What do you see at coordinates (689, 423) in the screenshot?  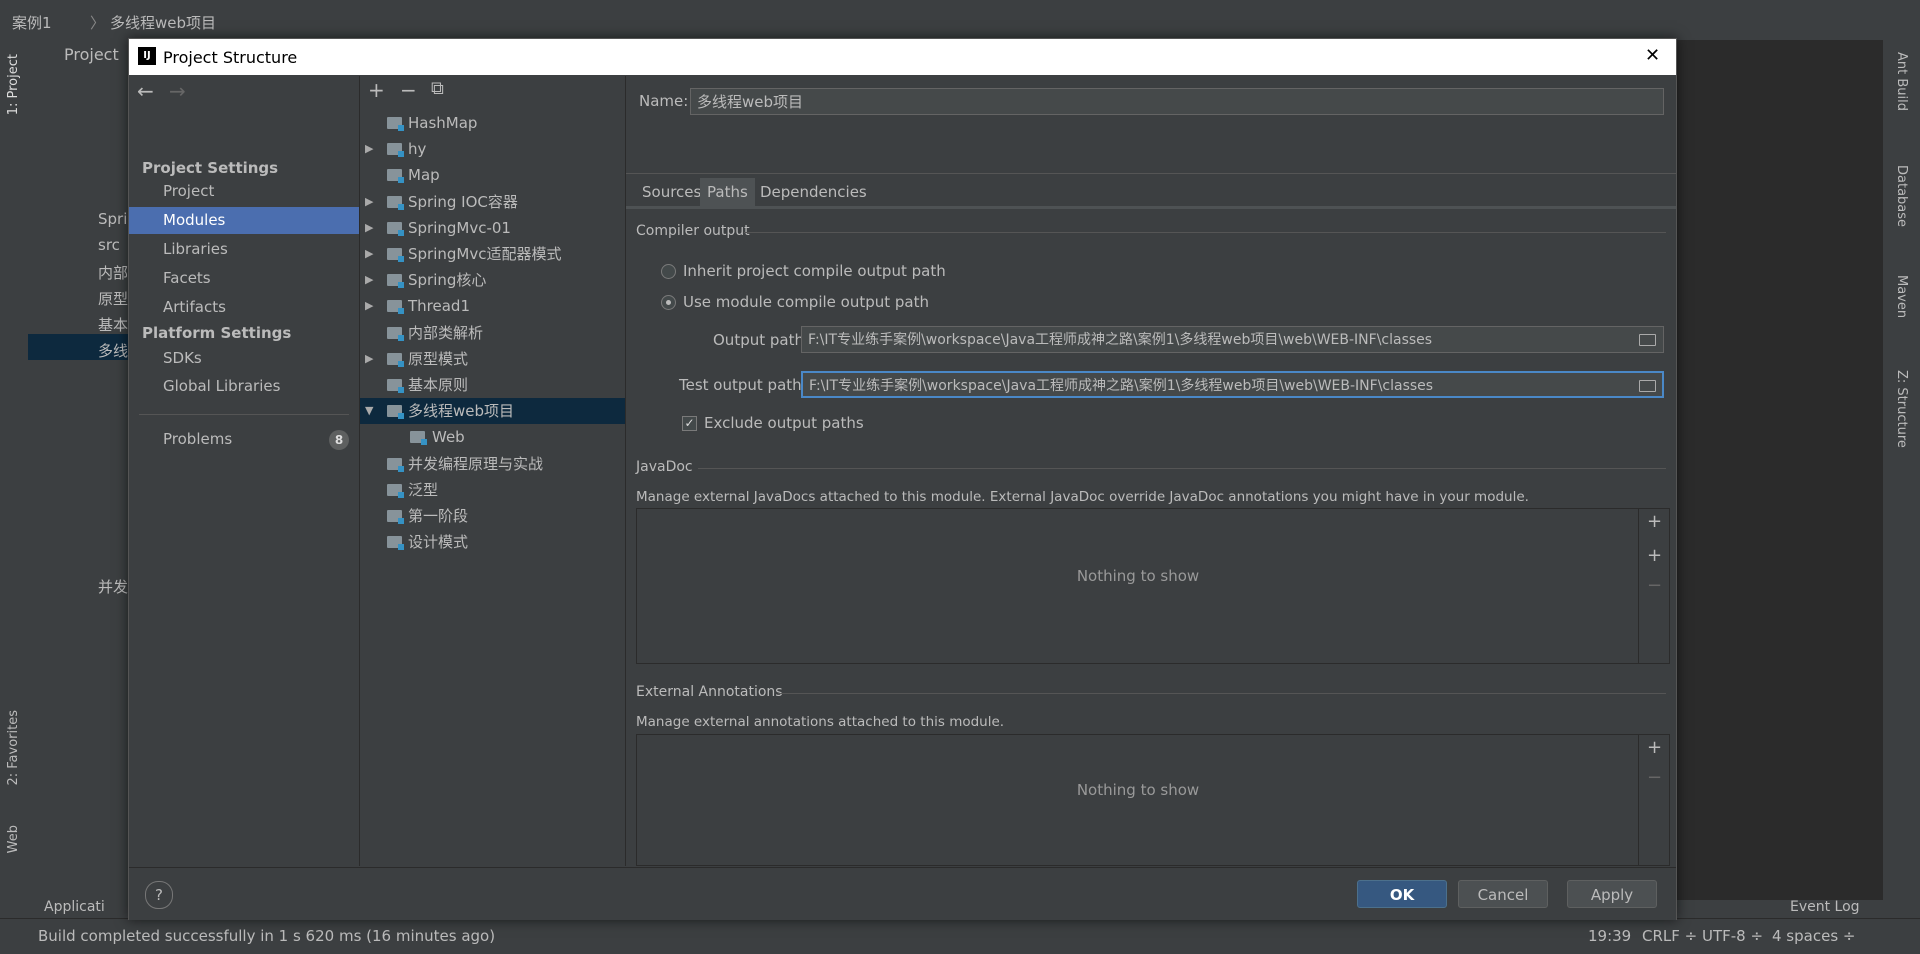 I see `exclude-output-checkbox: ✓` at bounding box center [689, 423].